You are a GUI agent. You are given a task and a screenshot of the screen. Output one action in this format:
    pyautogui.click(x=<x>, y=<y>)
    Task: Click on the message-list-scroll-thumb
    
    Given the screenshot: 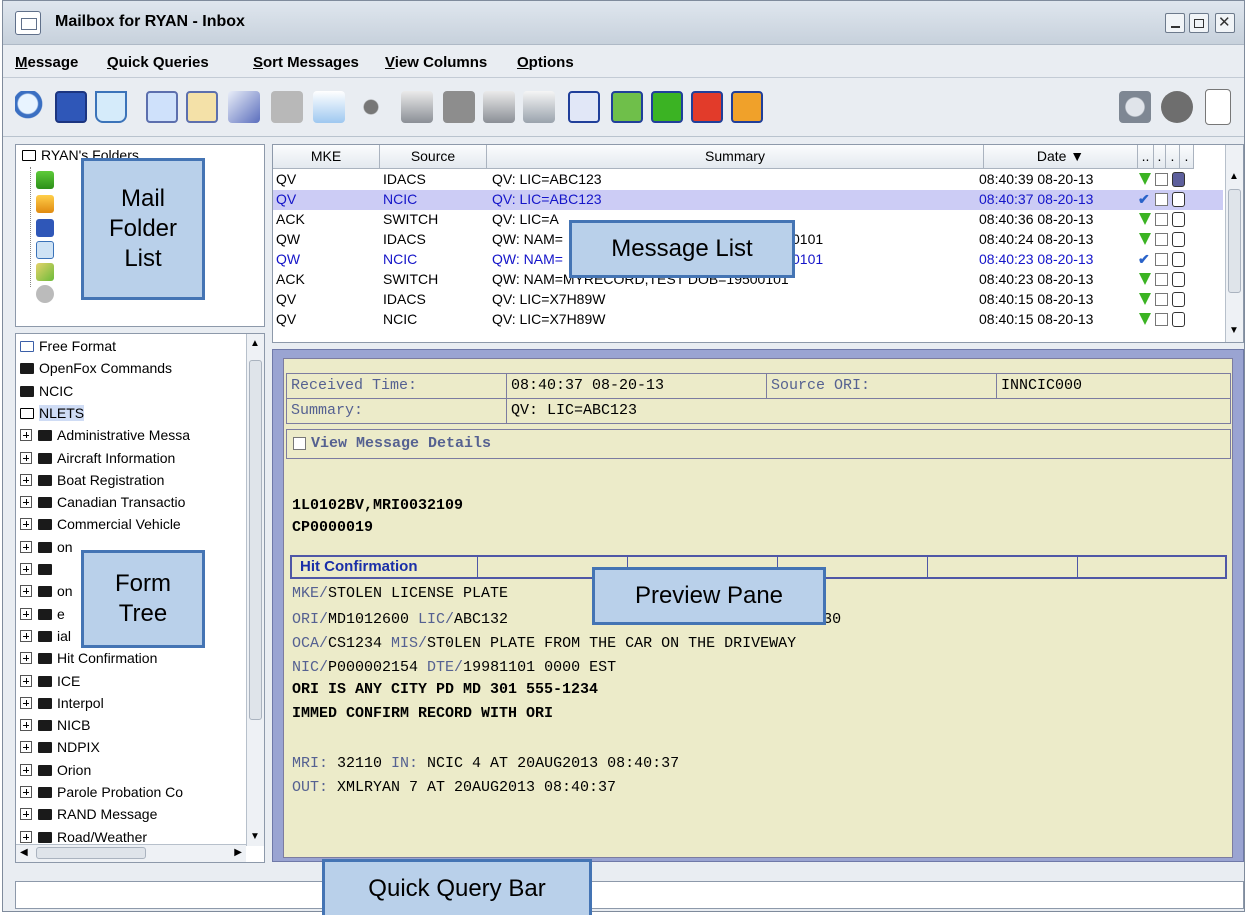 What is the action you would take?
    pyautogui.click(x=1234, y=241)
    